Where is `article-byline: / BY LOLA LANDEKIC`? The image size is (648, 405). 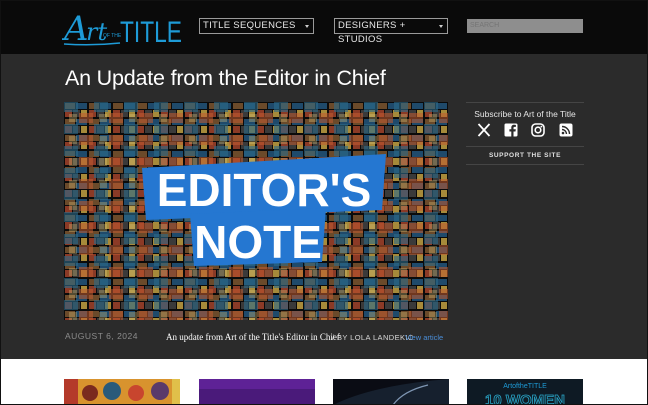
article-byline: / BY LOLA LANDEKIC is located at coordinates (373, 337).